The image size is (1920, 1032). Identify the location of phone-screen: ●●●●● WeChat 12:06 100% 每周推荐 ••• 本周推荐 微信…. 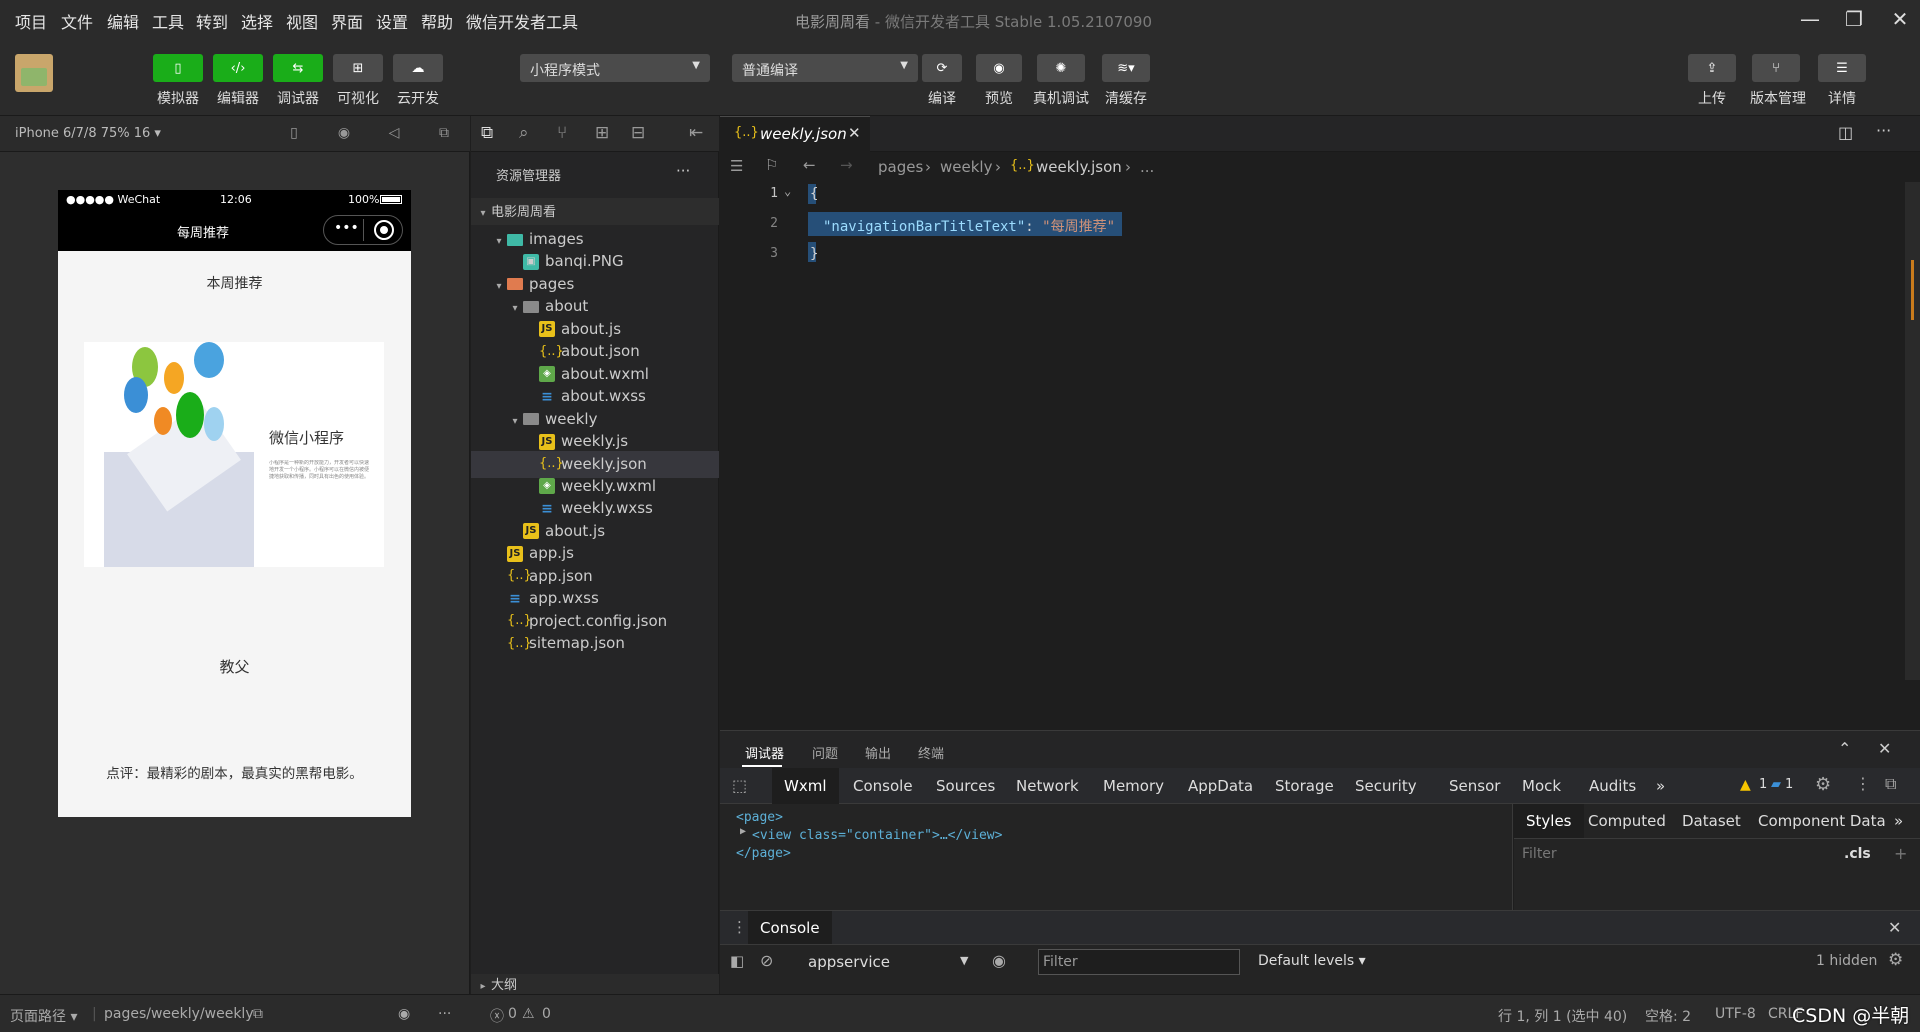
(234, 503).